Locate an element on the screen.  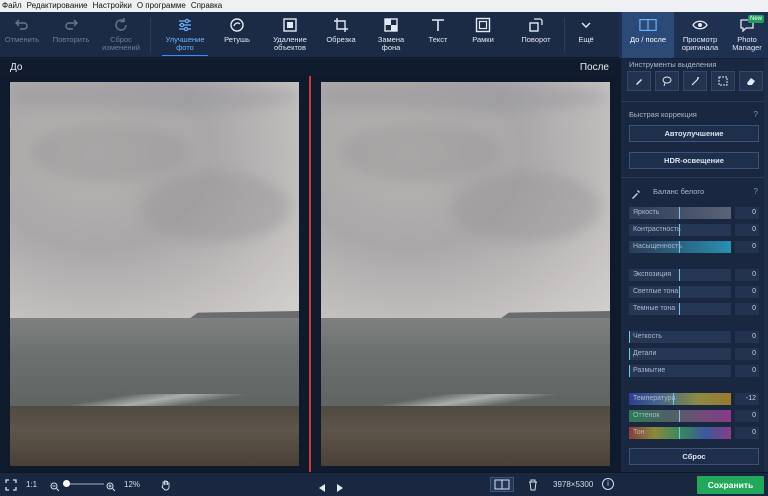
redo-label: Повторить is located at coordinates (71, 39).